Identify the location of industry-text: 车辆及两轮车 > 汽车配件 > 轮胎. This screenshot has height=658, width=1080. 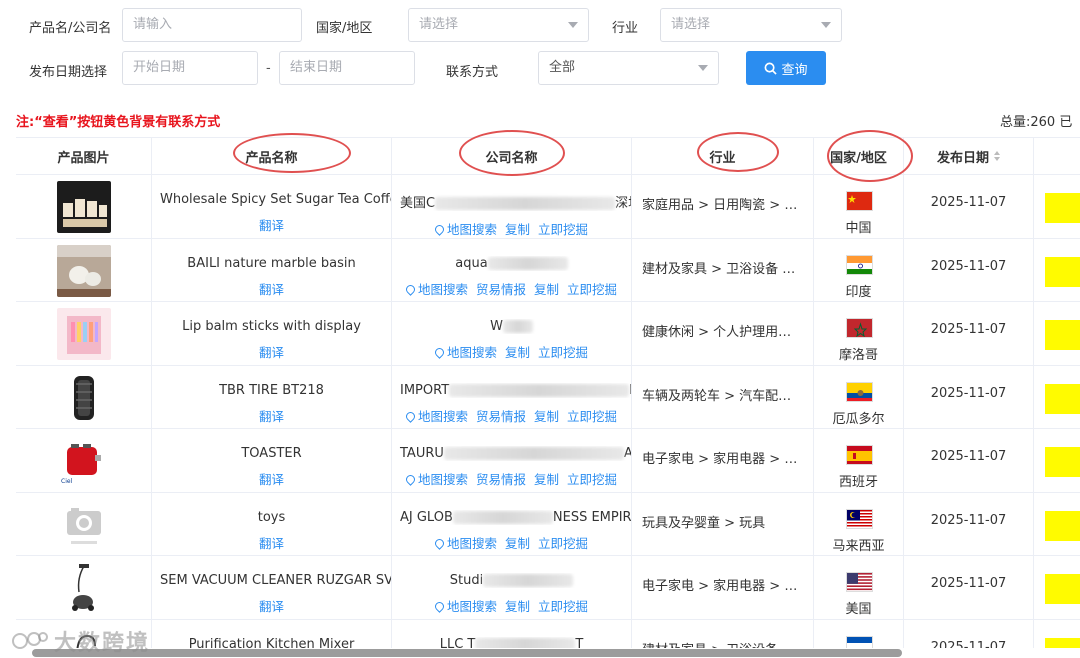
(722, 396).